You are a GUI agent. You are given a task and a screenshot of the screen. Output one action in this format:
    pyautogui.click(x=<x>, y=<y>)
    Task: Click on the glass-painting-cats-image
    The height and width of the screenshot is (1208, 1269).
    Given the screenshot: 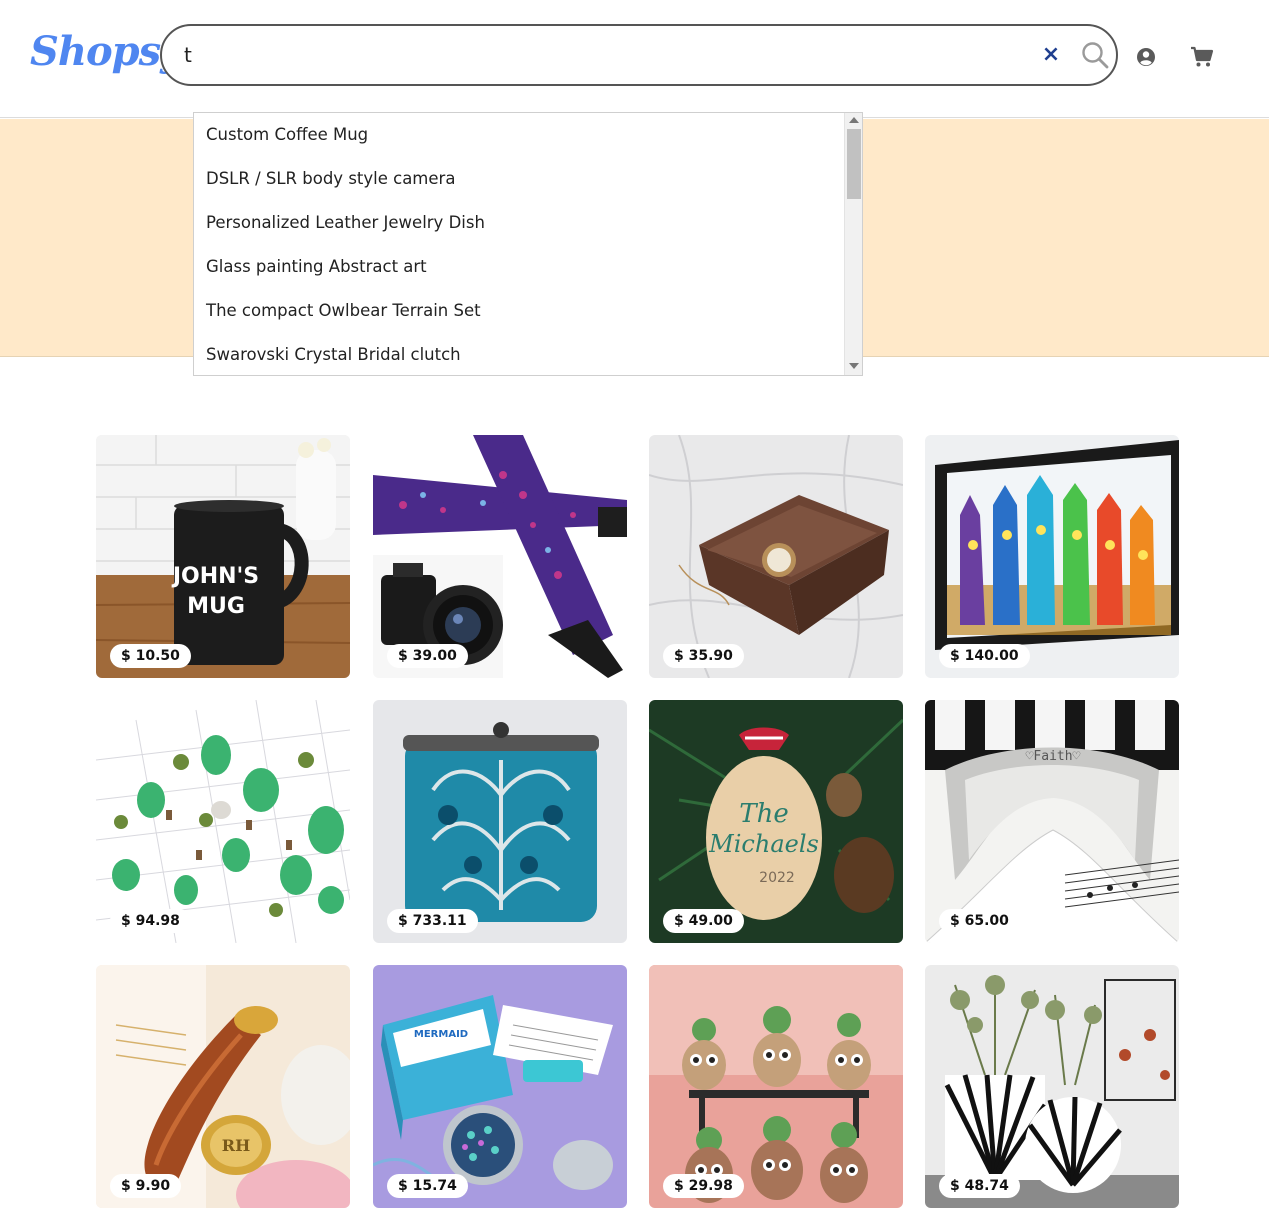 What is the action you would take?
    pyautogui.click(x=1052, y=556)
    